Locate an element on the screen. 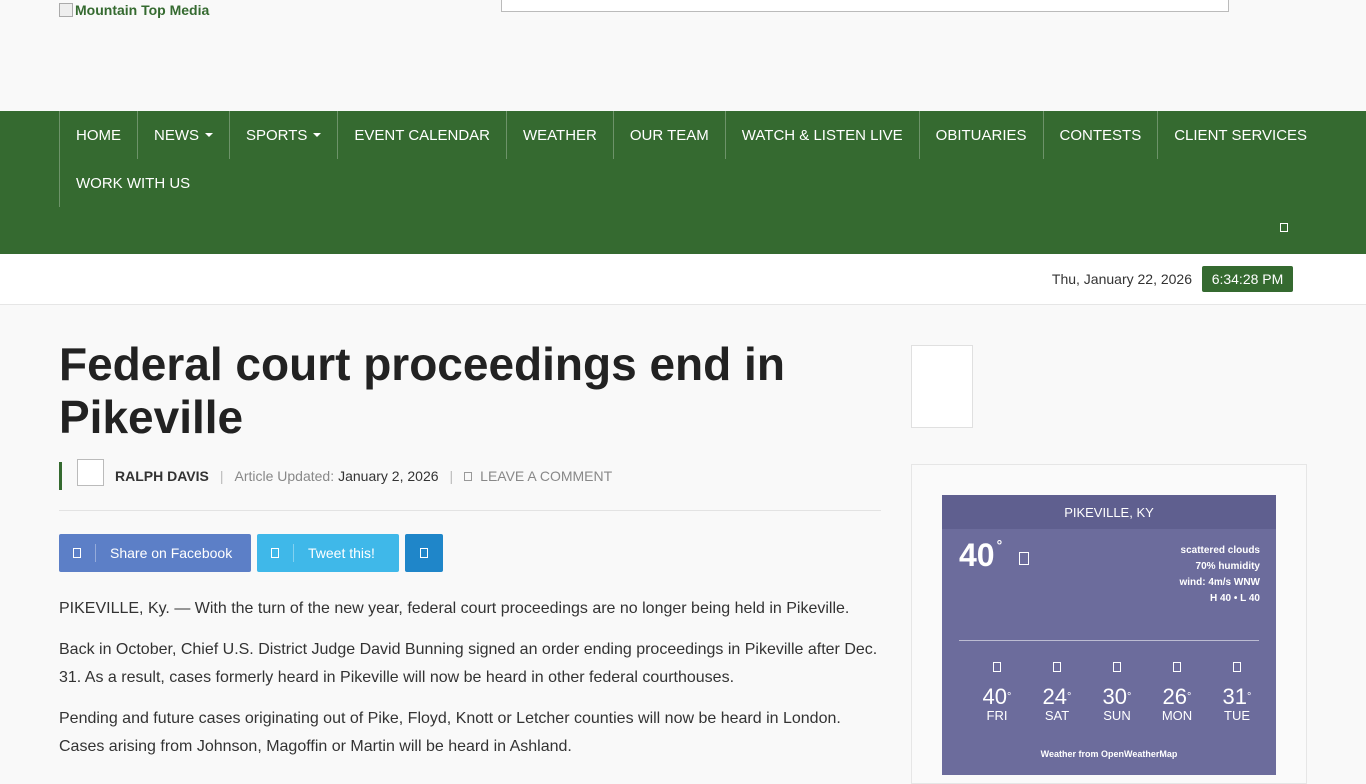  forecast-temp: 24° is located at coordinates (1057, 696).